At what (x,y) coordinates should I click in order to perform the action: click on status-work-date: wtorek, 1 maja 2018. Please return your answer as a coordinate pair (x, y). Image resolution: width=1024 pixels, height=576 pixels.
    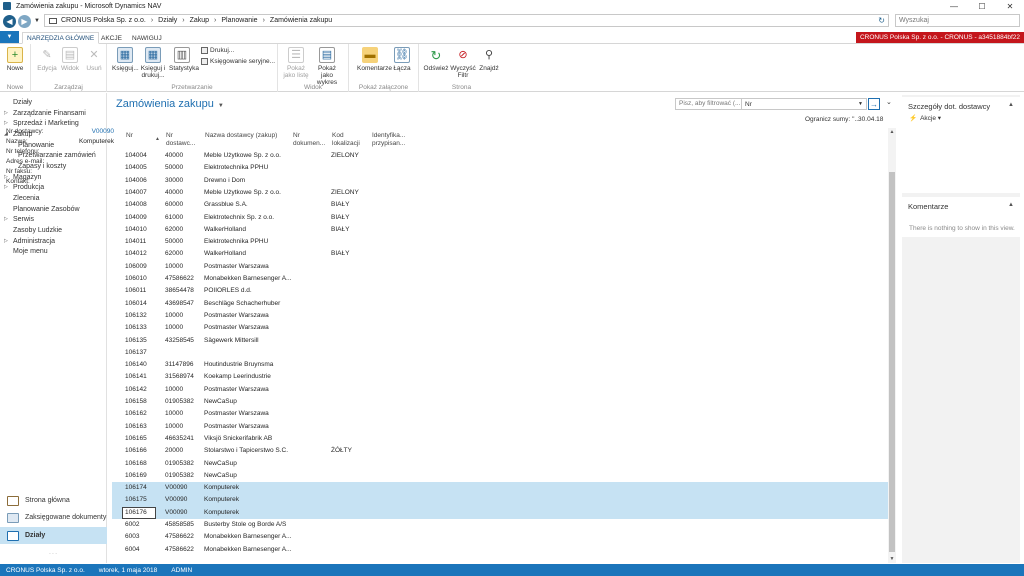
    Looking at the image, I should click on (128, 570).